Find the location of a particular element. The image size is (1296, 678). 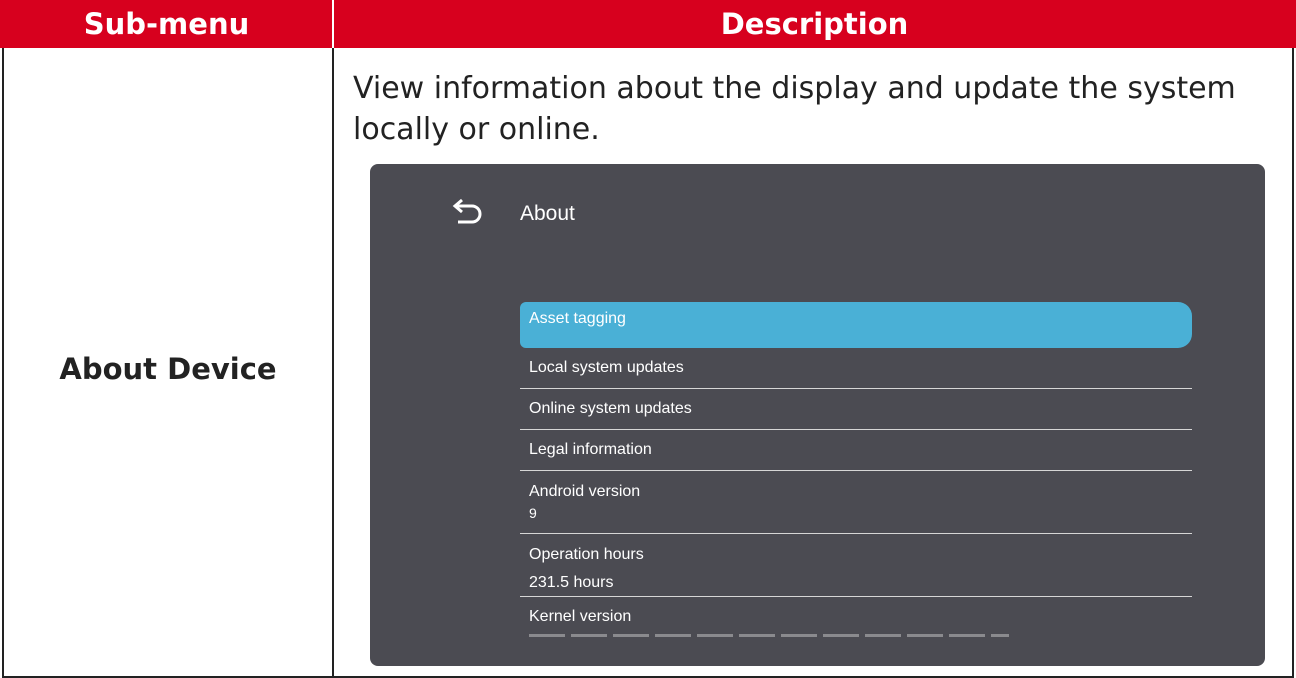

menu-item-local-system-updates: Local system updates is located at coordinates (856, 368).